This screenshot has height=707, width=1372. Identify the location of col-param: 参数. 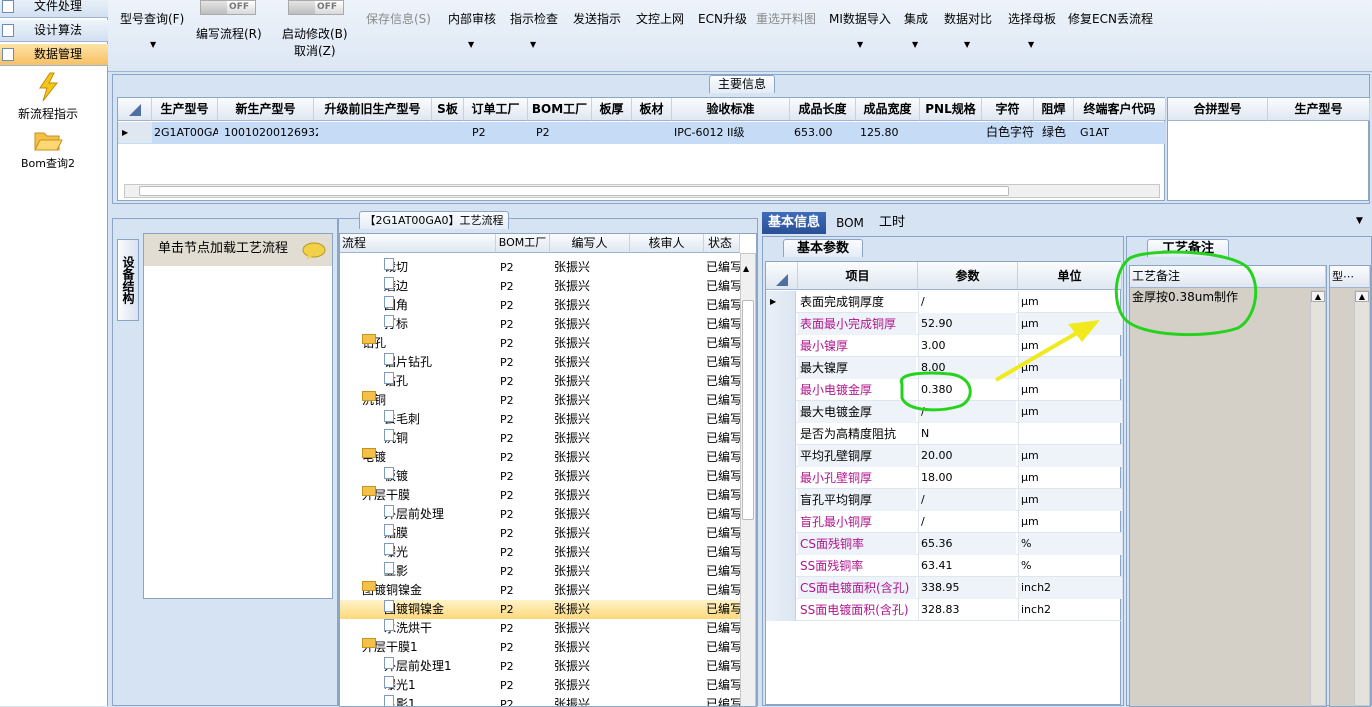
(968, 276).